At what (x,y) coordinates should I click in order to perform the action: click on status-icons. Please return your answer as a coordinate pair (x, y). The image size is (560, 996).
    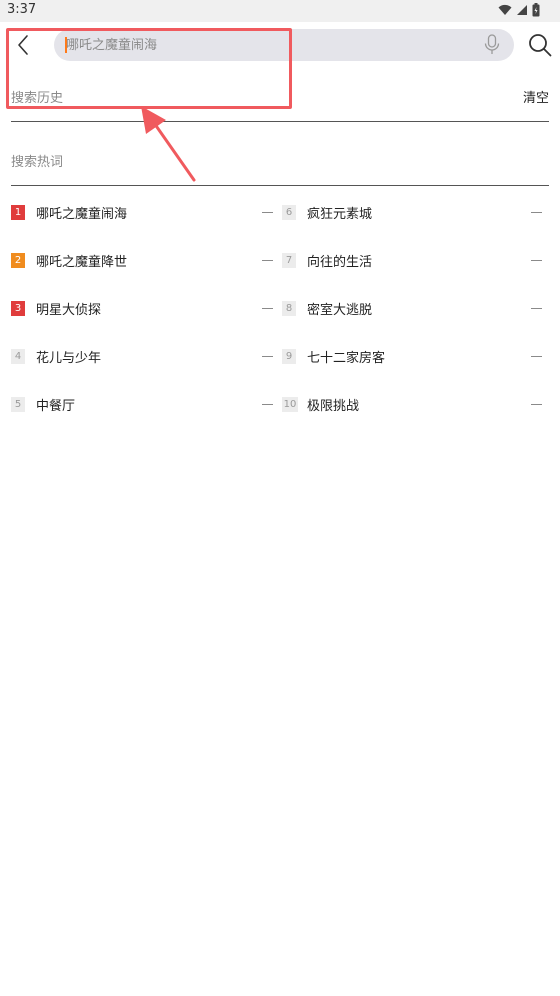
    Looking at the image, I should click on (519, 10).